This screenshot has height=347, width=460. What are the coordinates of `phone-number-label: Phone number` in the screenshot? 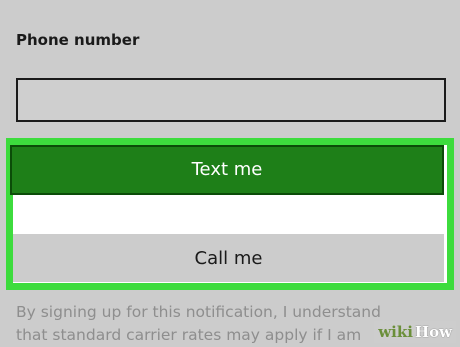 It's located at (78, 40).